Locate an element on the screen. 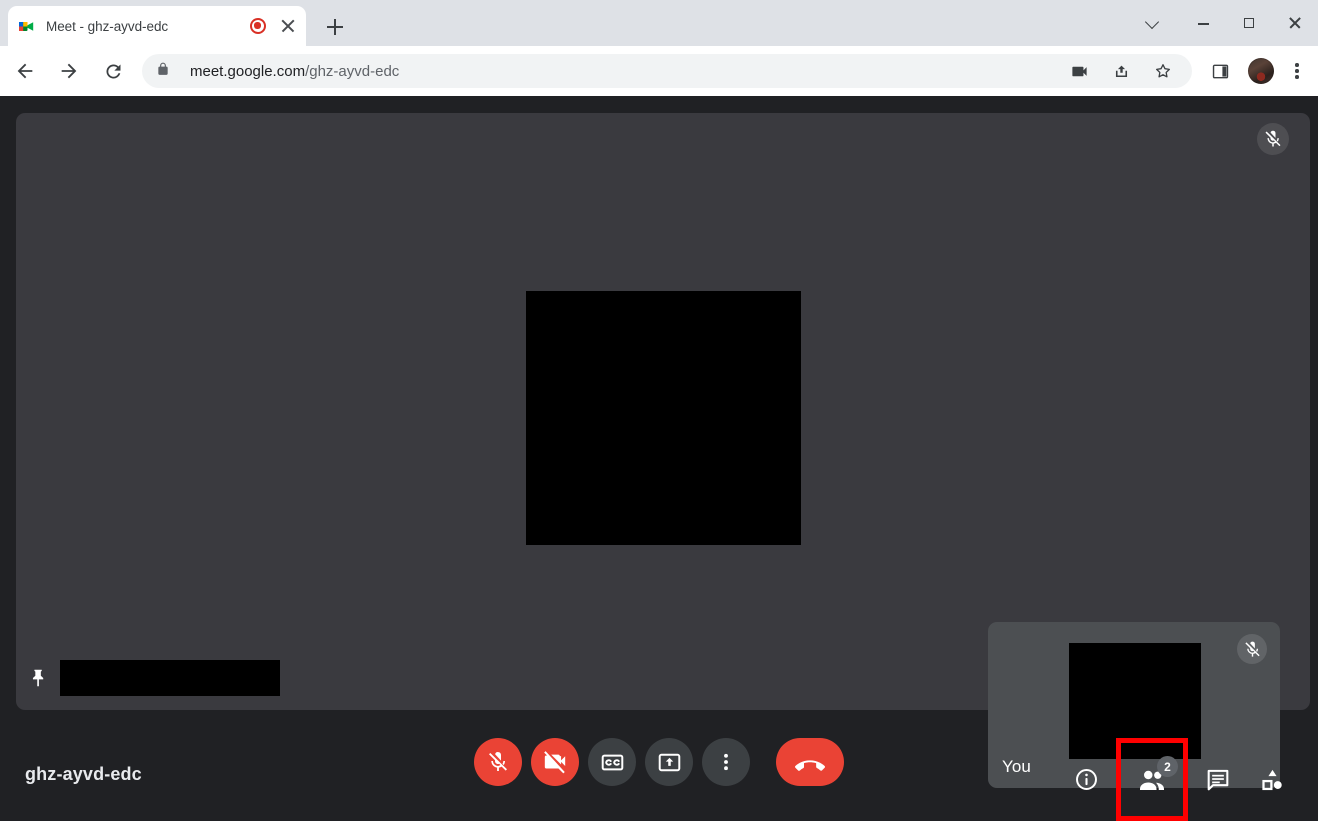 This screenshot has height=821, width=1318. activities-icon is located at coordinates (1271, 780).